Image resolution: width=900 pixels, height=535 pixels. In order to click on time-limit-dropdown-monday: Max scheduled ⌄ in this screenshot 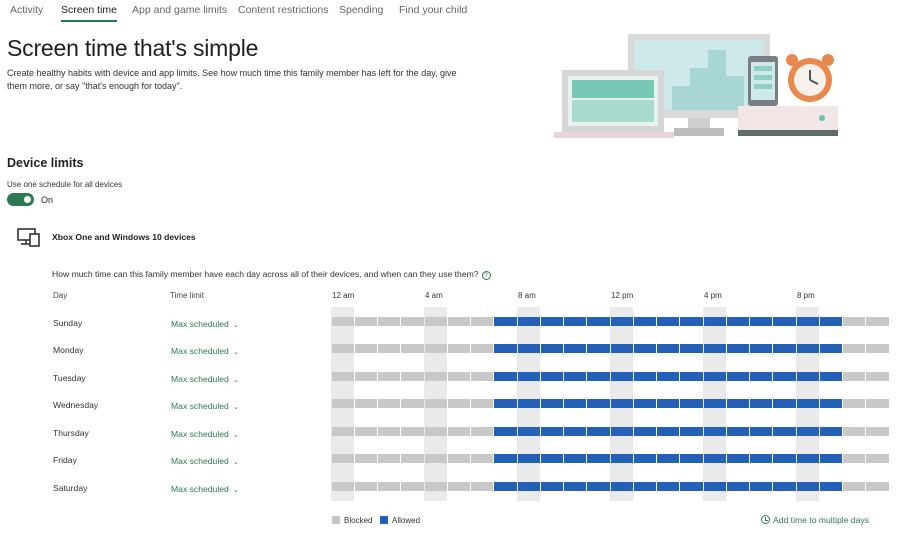, I will do `click(205, 351)`.